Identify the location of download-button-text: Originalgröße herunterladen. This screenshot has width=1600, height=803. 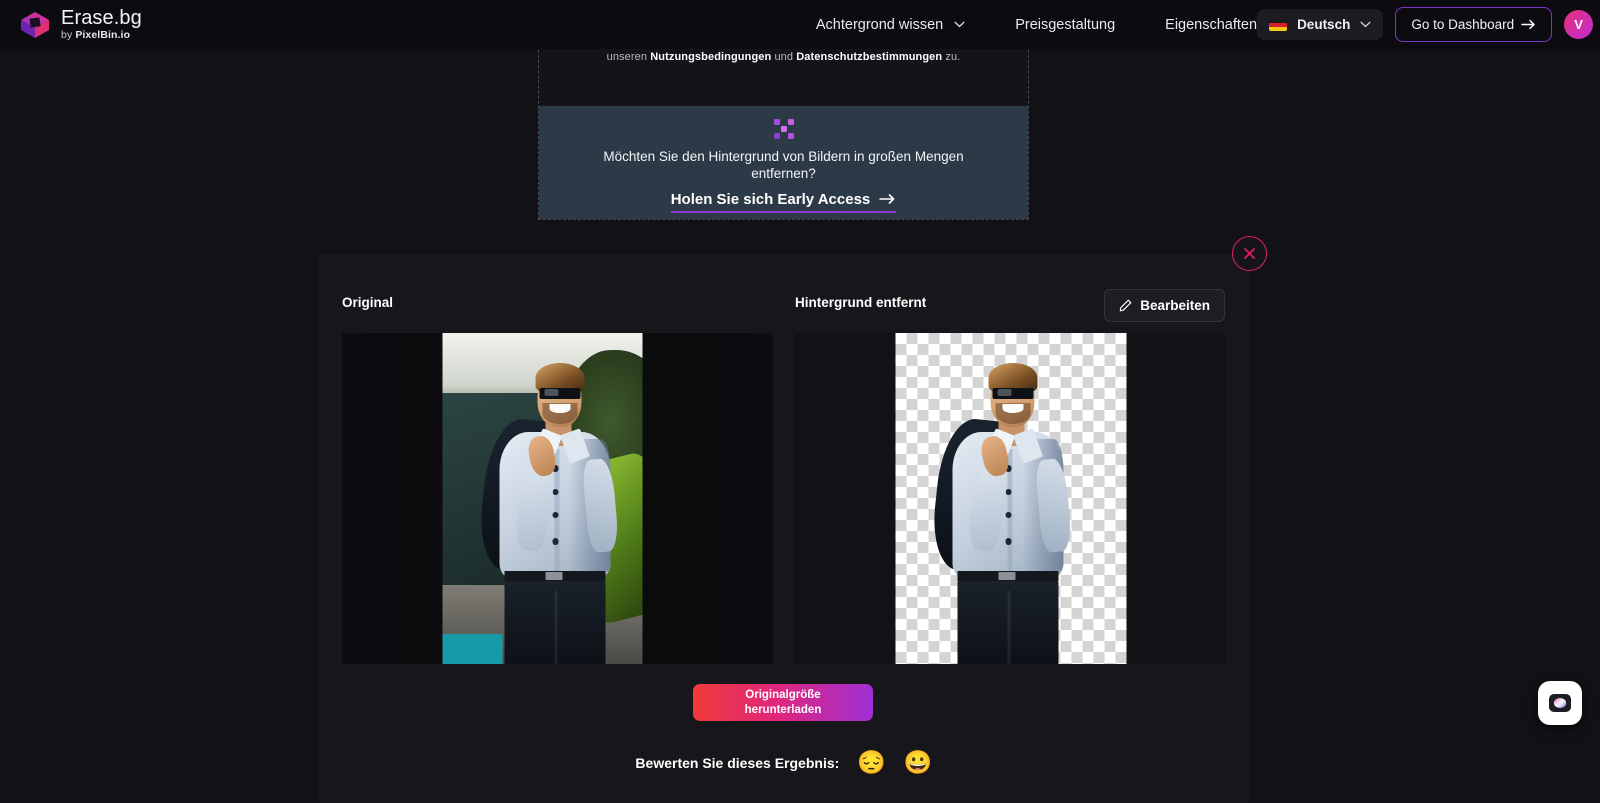
(783, 702).